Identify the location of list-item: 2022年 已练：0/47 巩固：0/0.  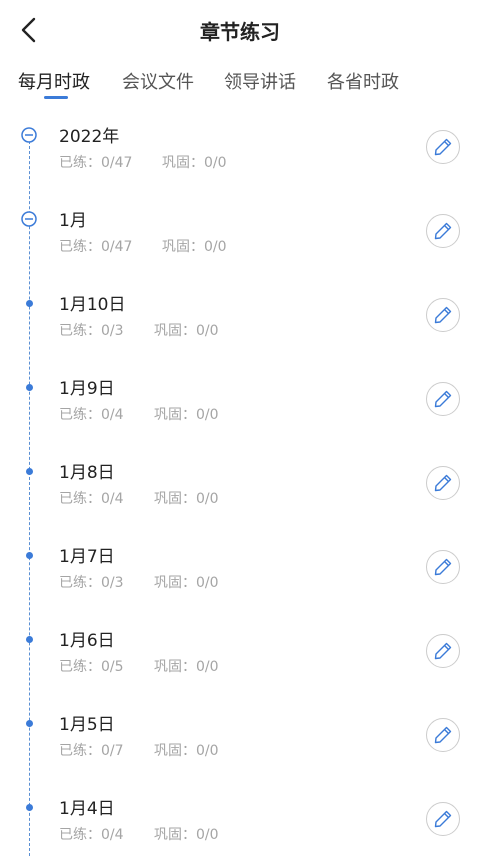
(240, 146).